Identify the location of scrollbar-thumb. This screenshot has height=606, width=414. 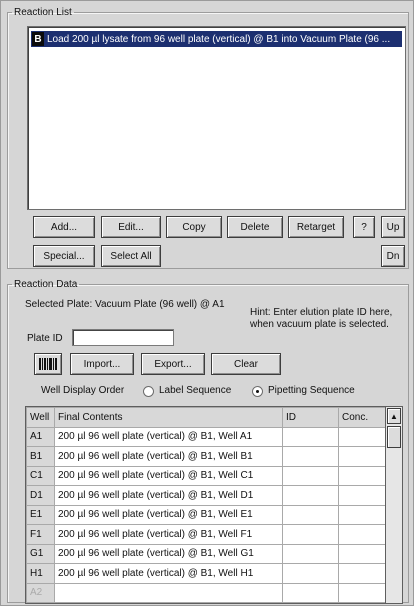
(394, 437).